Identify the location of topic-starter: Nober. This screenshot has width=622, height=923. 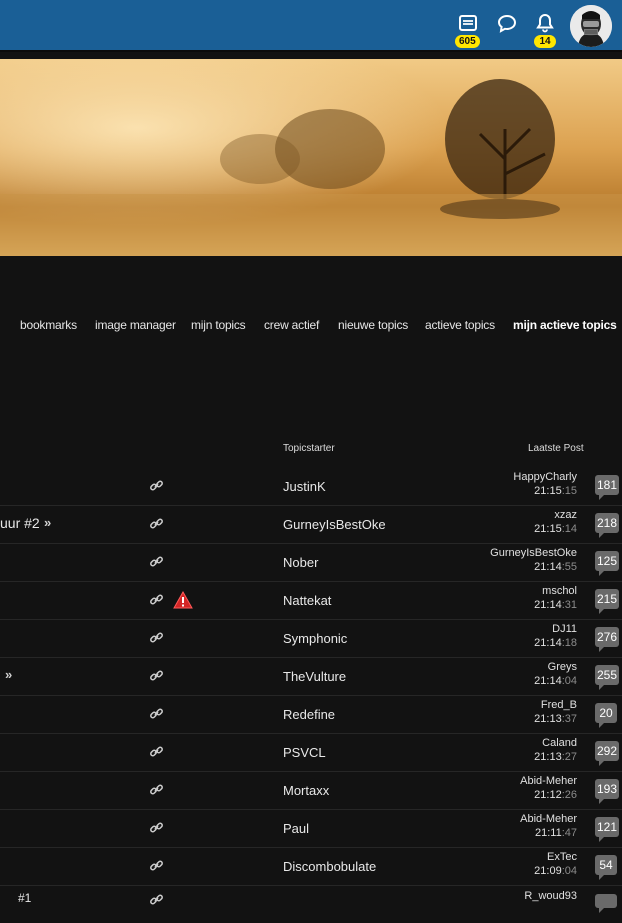
(300, 562).